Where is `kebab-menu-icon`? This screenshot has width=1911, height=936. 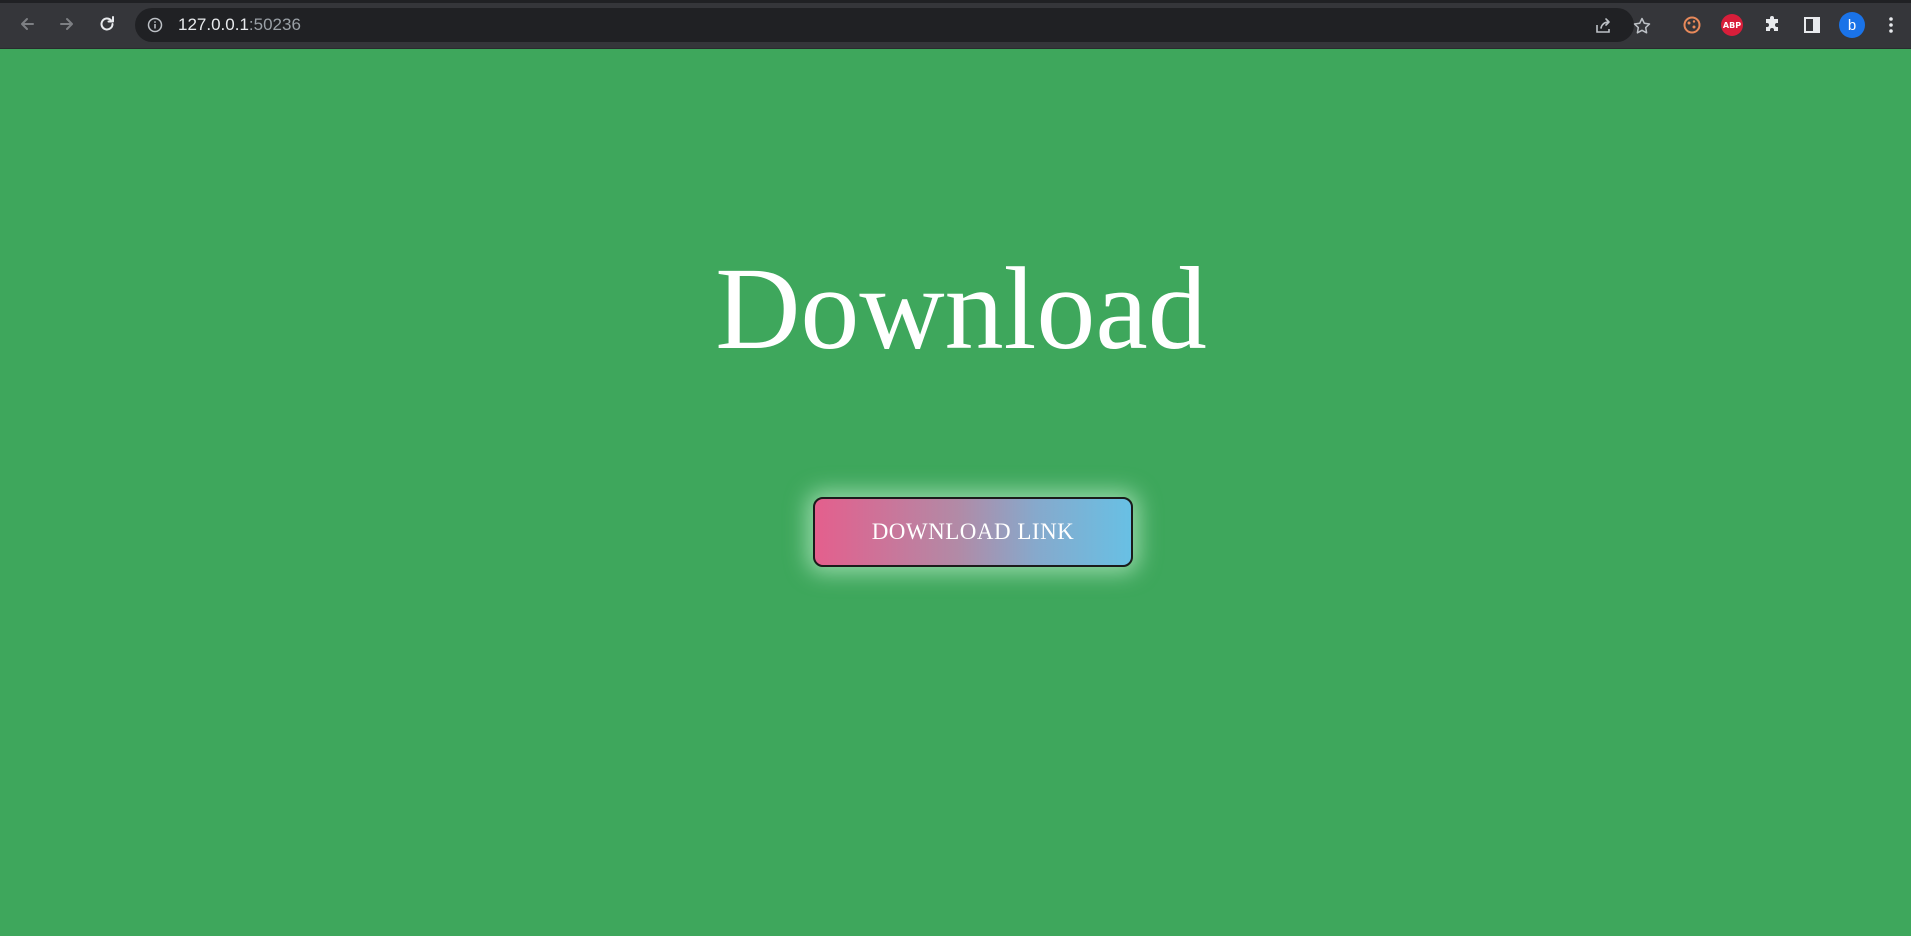 kebab-menu-icon is located at coordinates (1891, 25).